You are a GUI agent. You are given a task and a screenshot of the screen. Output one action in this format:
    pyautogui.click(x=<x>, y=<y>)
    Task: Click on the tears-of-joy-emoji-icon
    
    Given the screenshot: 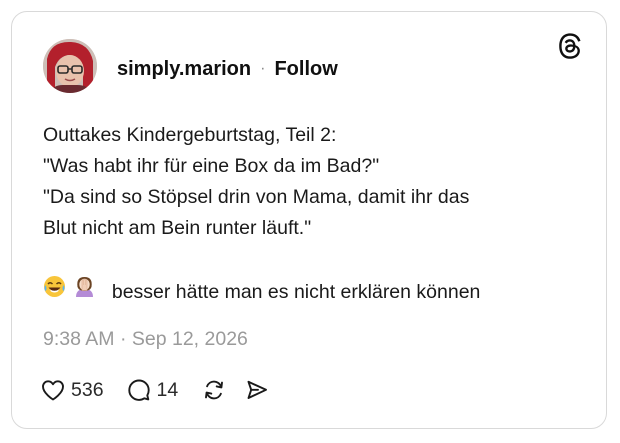 What is the action you would take?
    pyautogui.click(x=54, y=286)
    